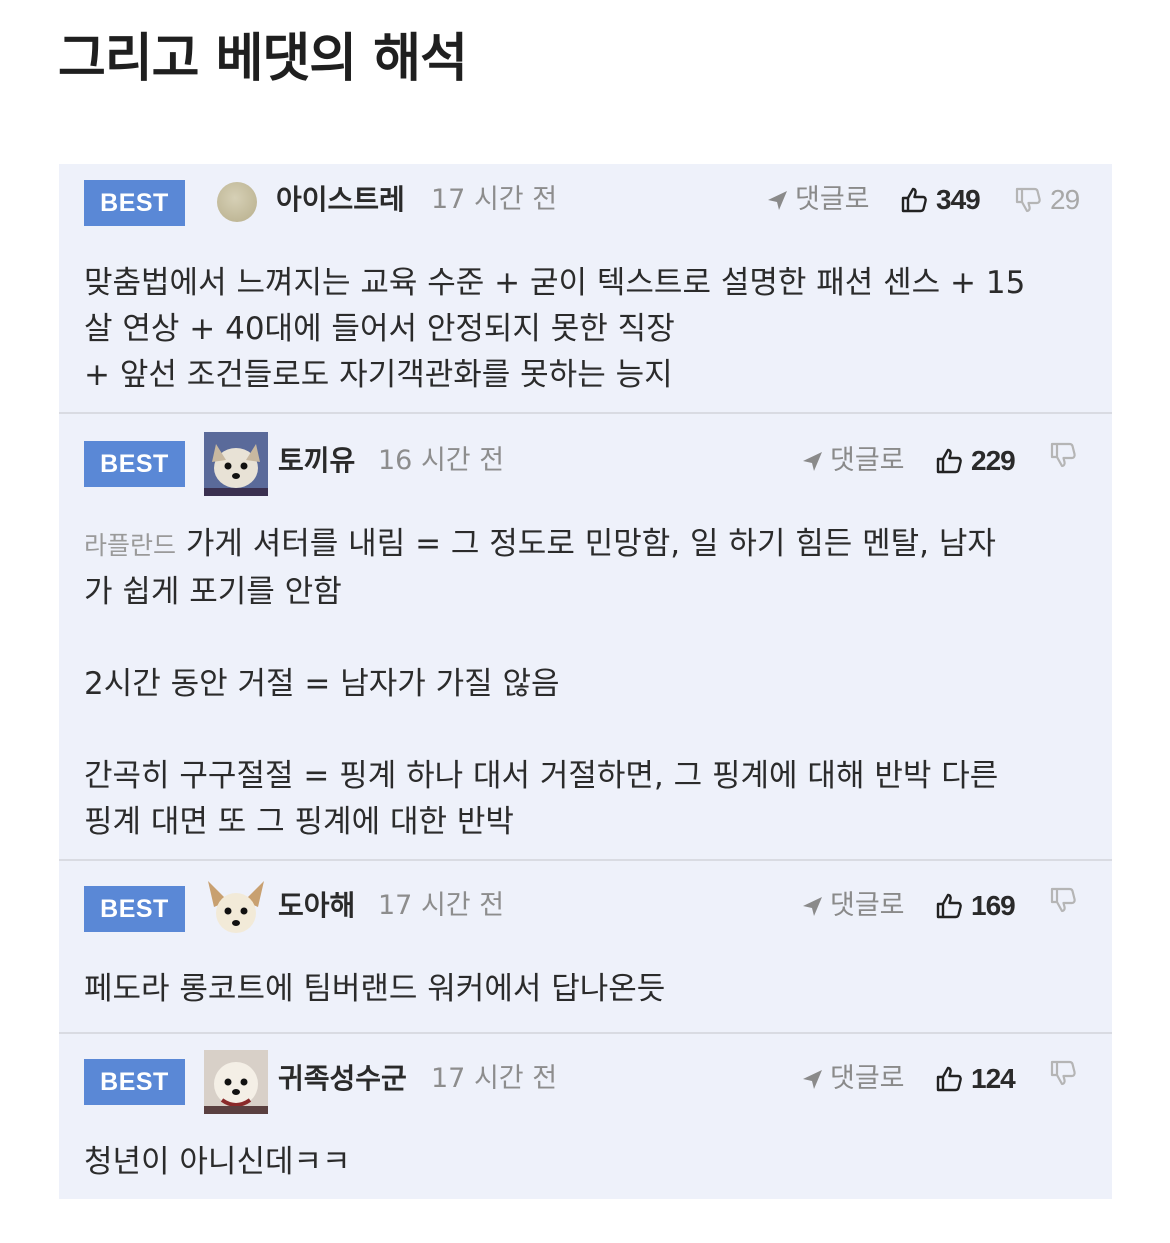 This screenshot has width=1170, height=1243. Describe the element at coordinates (375, 989) in the screenshot. I see `comment-line: 페도라 롱코트에 팀버랜드 워커에서 답나온듯` at that location.